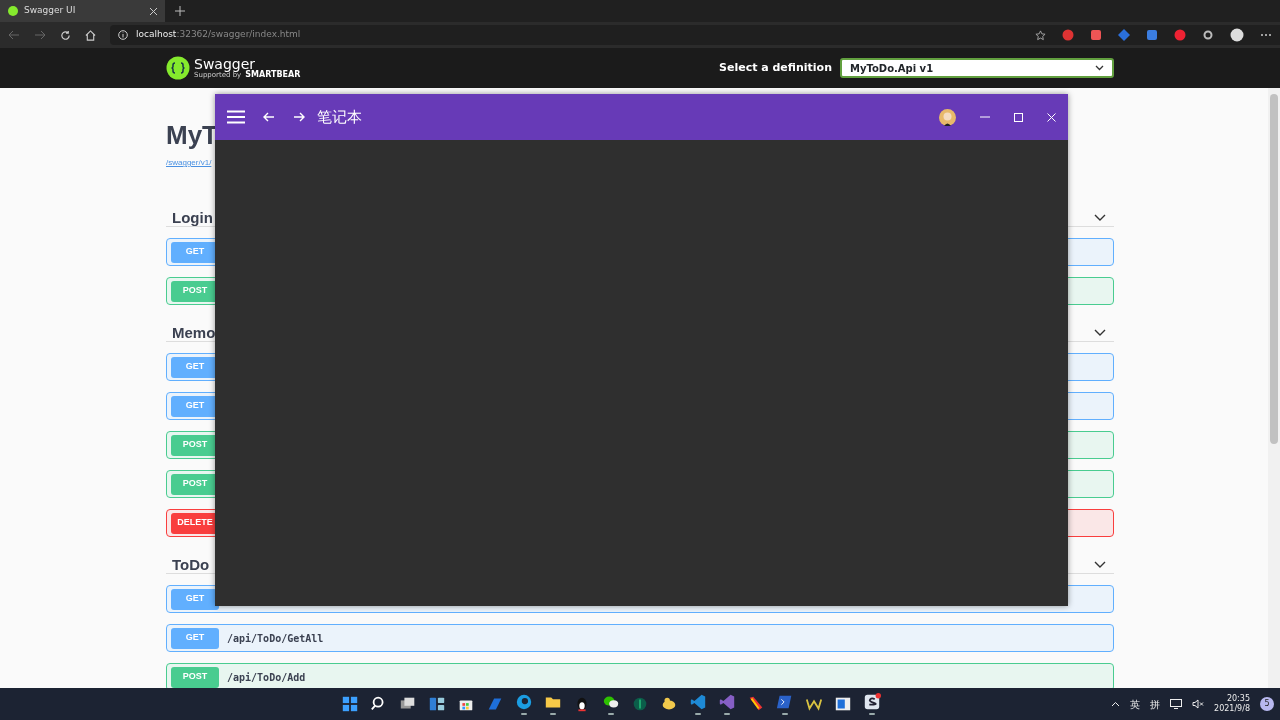 Image resolution: width=1280 pixels, height=720 pixels. Describe the element at coordinates (123, 35) in the screenshot. I see `info-icon` at that location.